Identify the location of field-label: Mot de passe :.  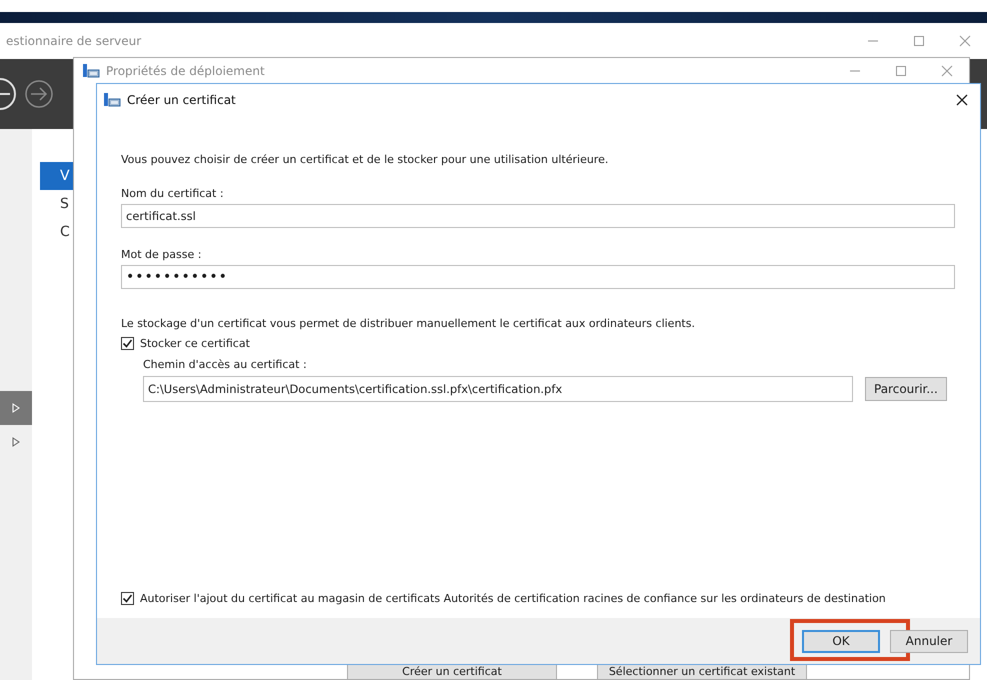
(161, 254).